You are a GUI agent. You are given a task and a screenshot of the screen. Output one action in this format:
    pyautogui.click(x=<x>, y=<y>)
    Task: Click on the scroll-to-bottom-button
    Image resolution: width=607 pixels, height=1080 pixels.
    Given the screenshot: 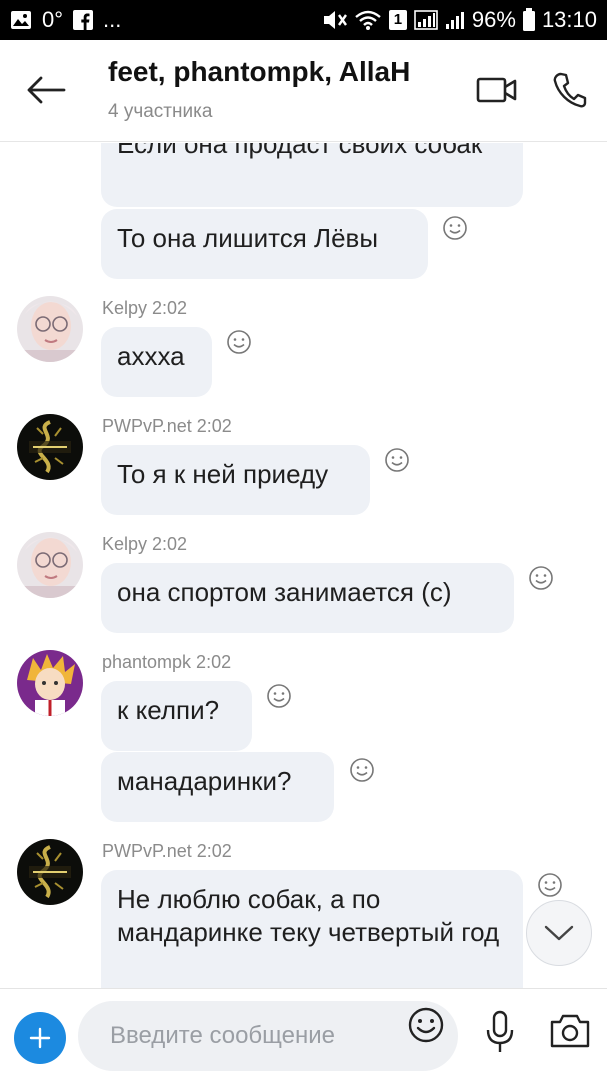 What is the action you would take?
    pyautogui.click(x=559, y=933)
    